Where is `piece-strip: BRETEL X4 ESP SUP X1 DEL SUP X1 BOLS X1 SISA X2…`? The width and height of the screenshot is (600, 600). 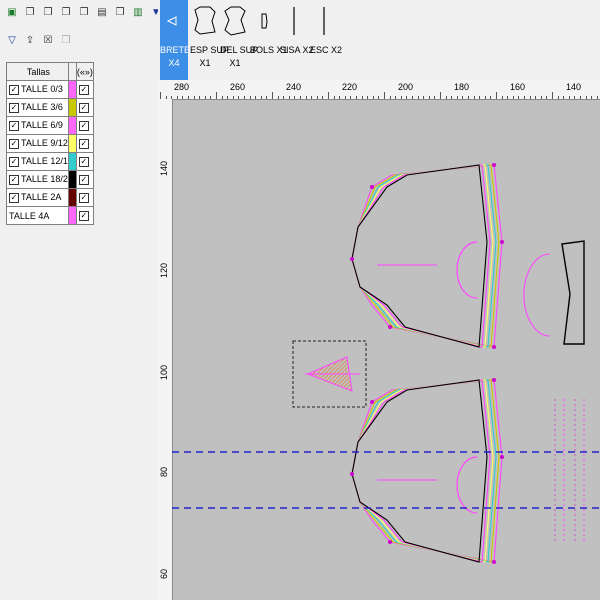 piece-strip: BRETEL X4 ESP SUP X1 DEL SUP X1 BOLS X1 SISA X2… is located at coordinates (379, 40).